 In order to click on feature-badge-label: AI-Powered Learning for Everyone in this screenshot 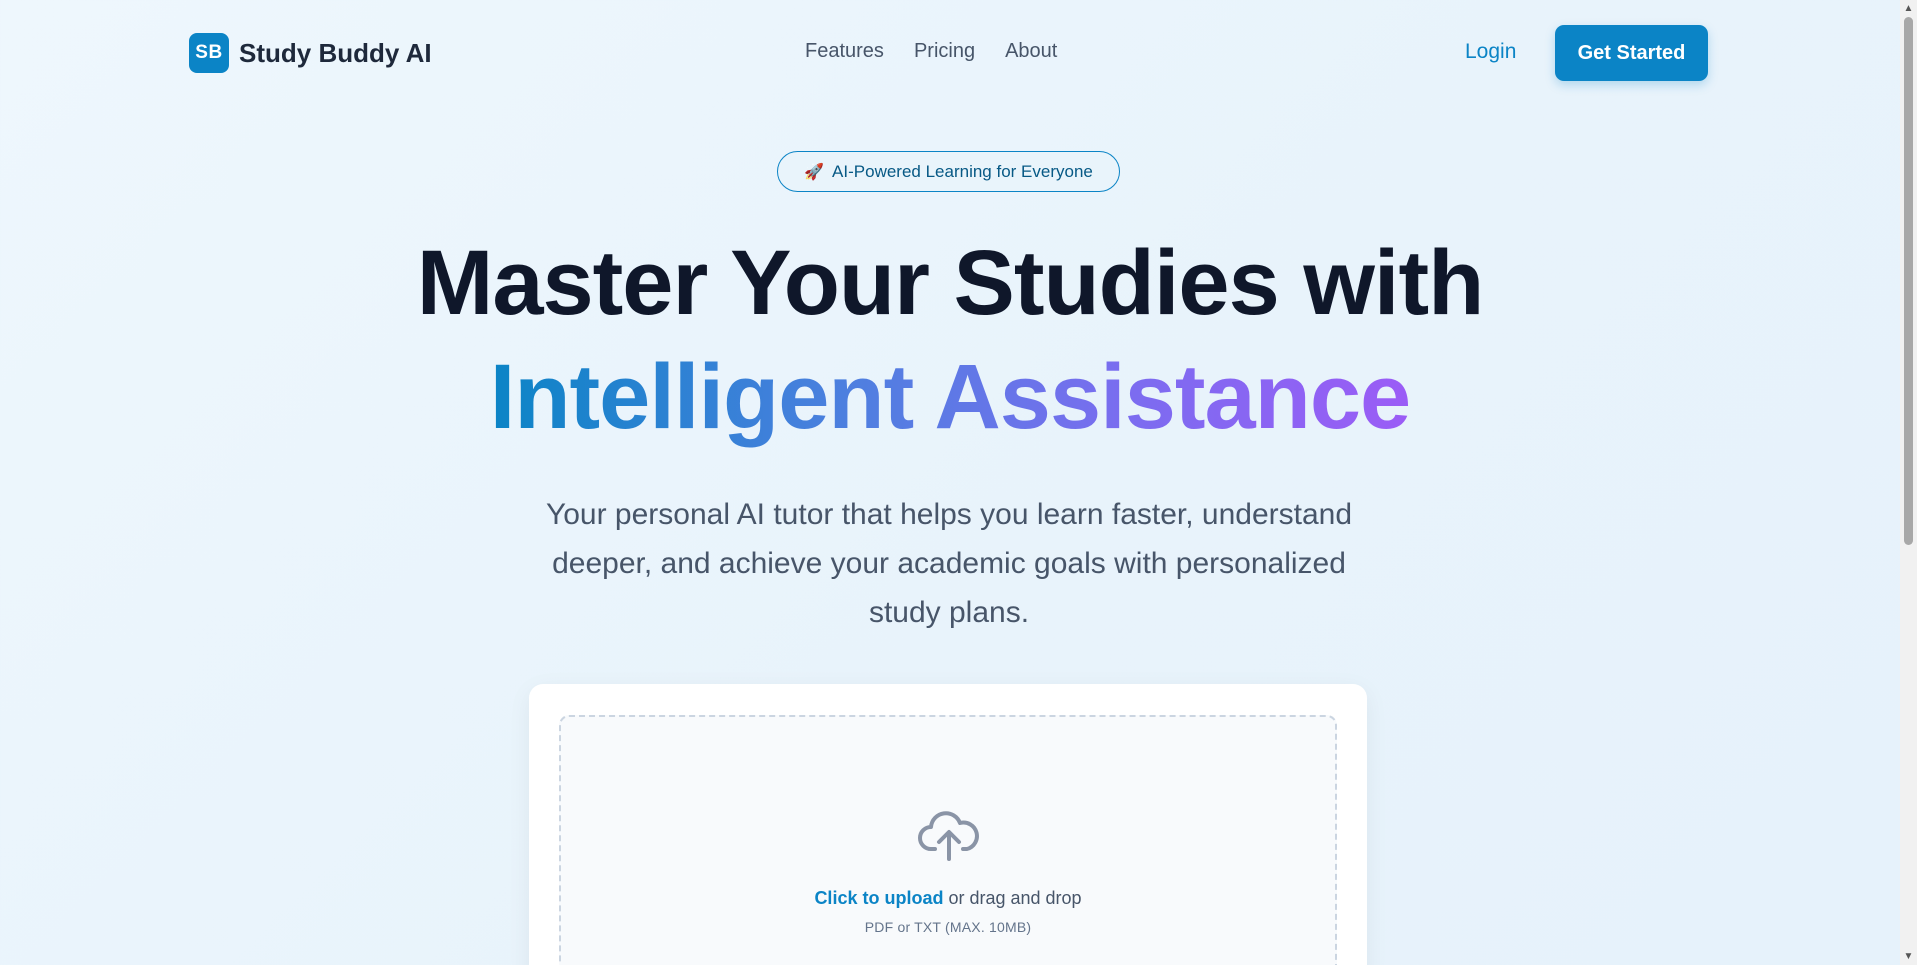, I will do `click(962, 171)`.